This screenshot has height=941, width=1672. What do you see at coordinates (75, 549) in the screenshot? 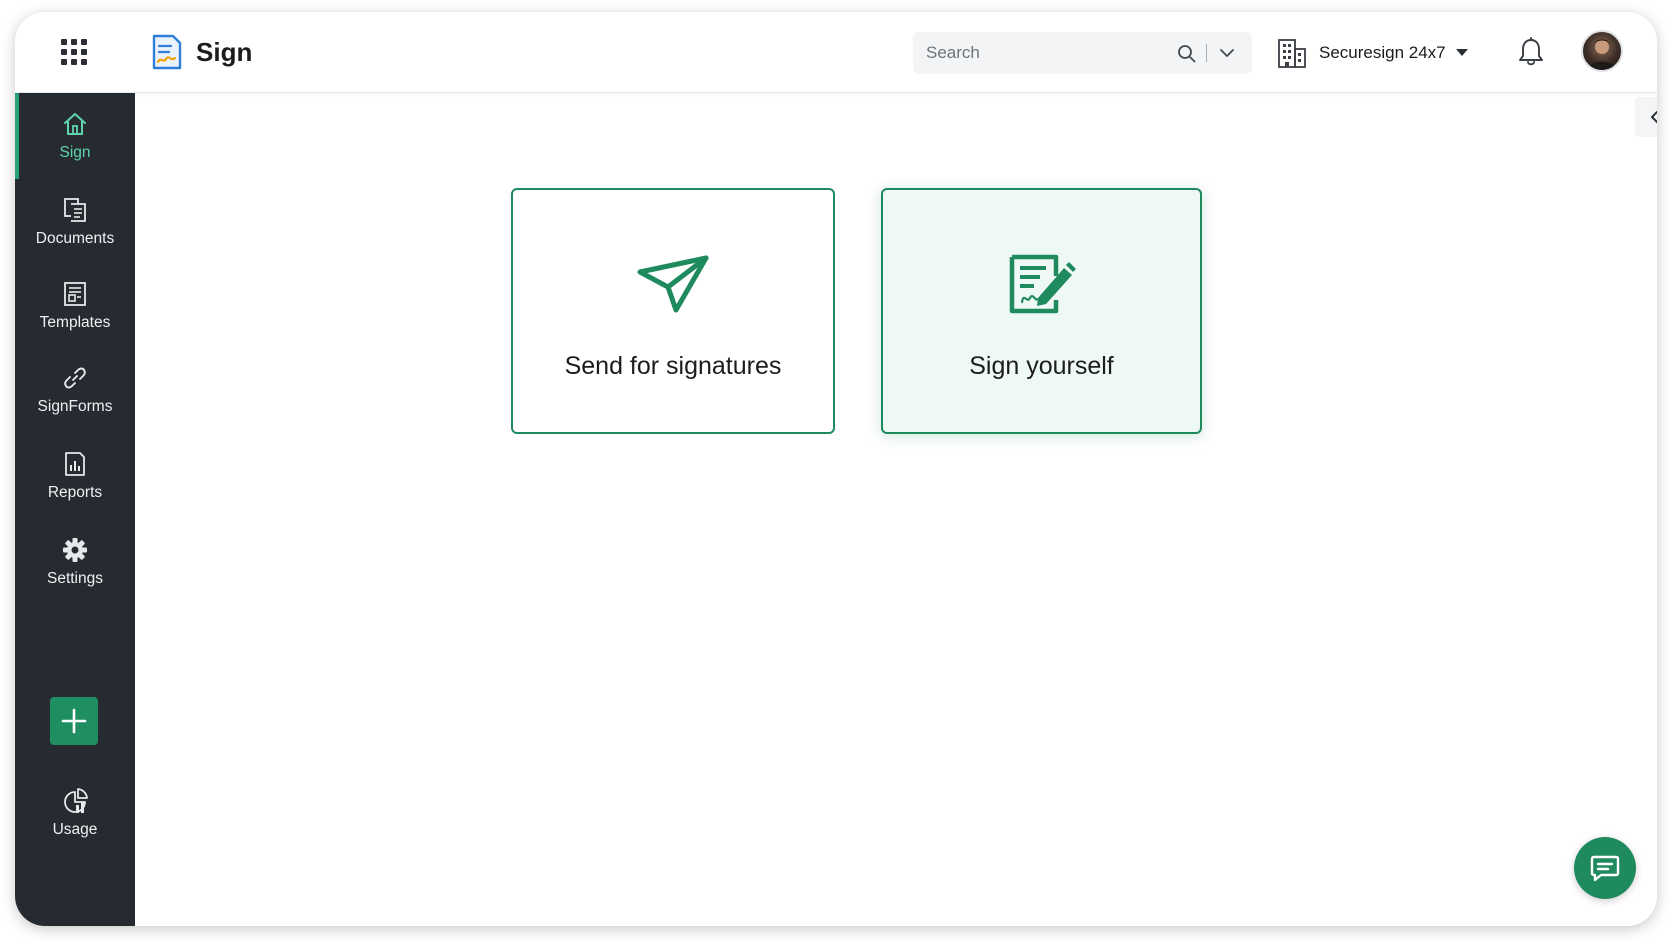
I see `gear-icon` at bounding box center [75, 549].